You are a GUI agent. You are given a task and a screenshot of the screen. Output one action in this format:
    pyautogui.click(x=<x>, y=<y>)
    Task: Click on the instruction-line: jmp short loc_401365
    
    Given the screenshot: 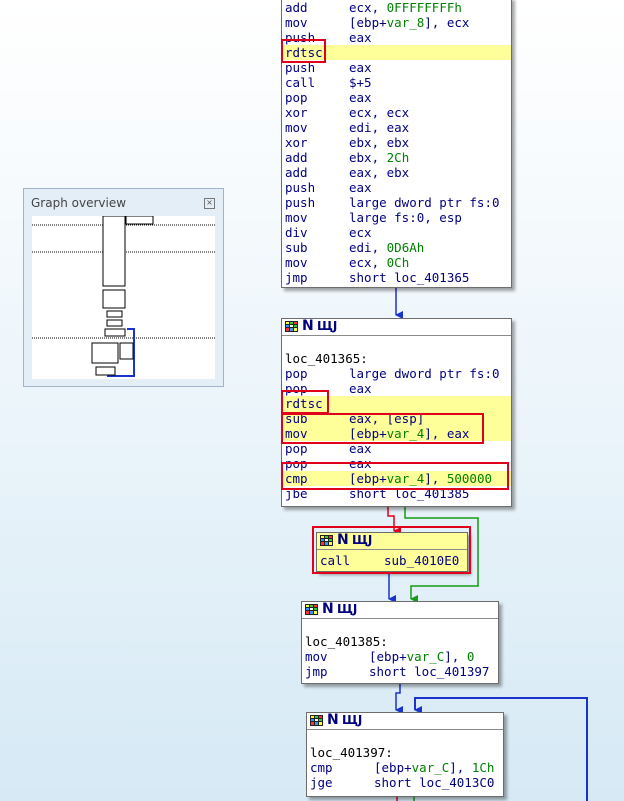 What is the action you would take?
    pyautogui.click(x=377, y=277)
    